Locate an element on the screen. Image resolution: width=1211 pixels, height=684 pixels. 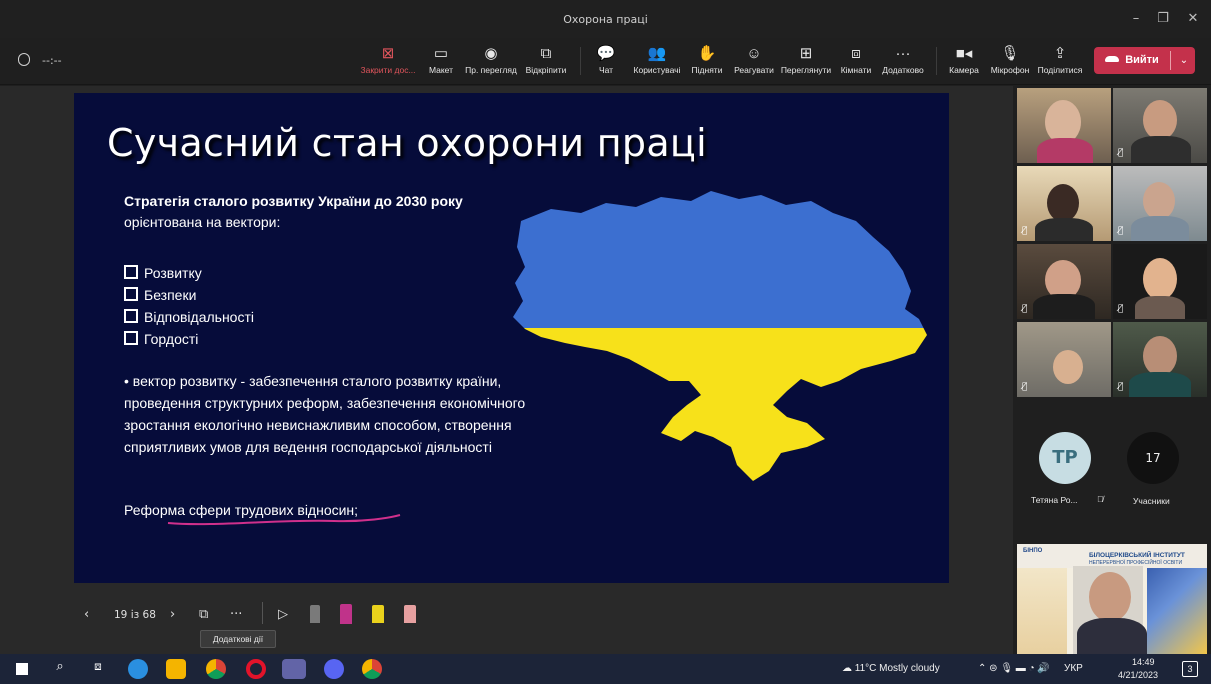
pink-pen-icon is located at coordinates (346, 614).